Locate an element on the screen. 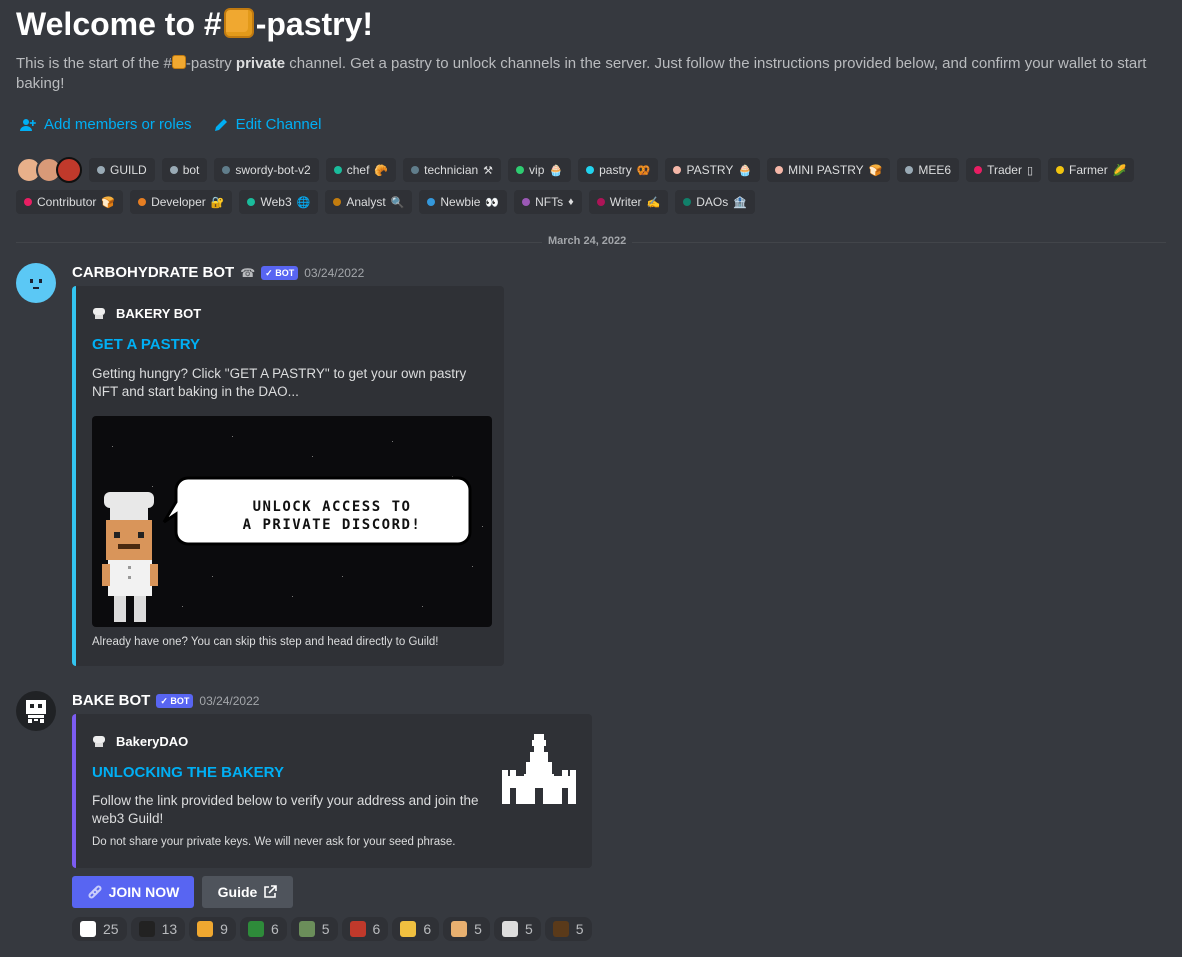 The image size is (1182, 957). role-label: Trader is located at coordinates (1004, 170).